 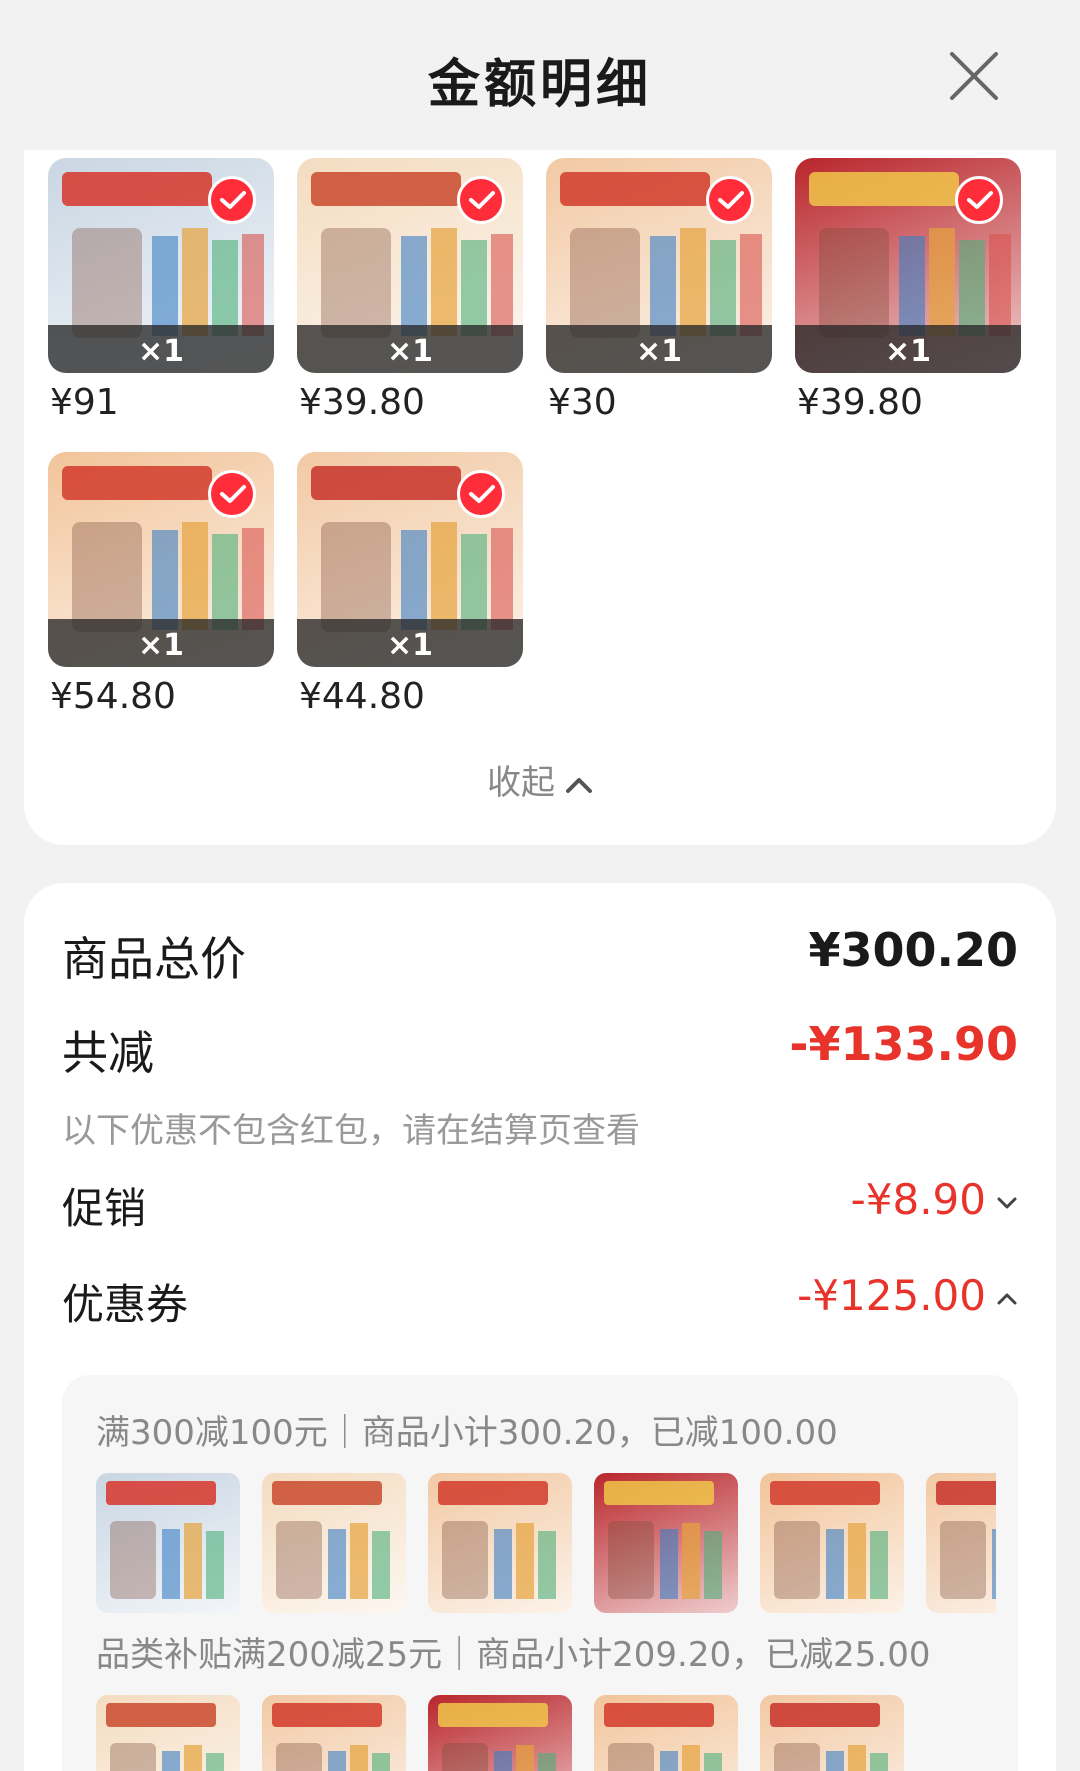 What do you see at coordinates (467, 1433) in the screenshot?
I see `coupon-line-1: 满300减100元｜商品小计300.20，已减100.00` at bounding box center [467, 1433].